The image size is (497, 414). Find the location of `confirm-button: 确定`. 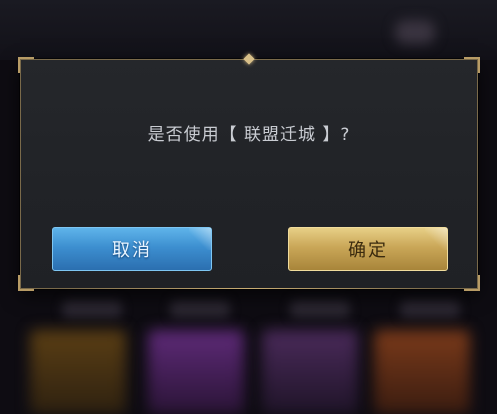

confirm-button: 确定 is located at coordinates (368, 249).